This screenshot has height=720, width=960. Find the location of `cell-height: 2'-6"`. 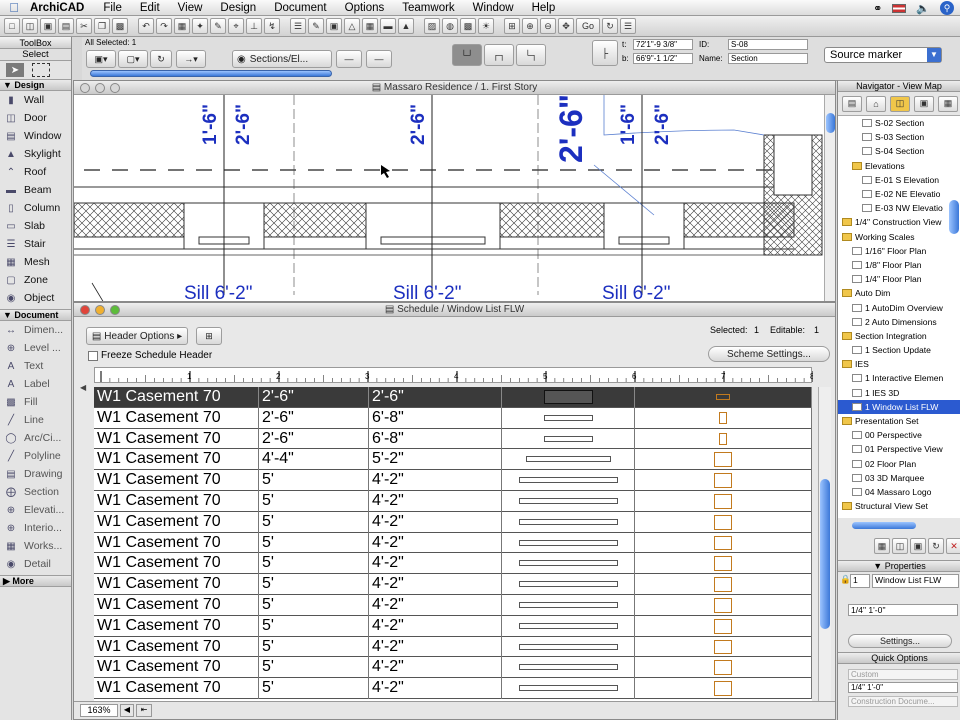

cell-height: 2'-6" is located at coordinates (435, 397).